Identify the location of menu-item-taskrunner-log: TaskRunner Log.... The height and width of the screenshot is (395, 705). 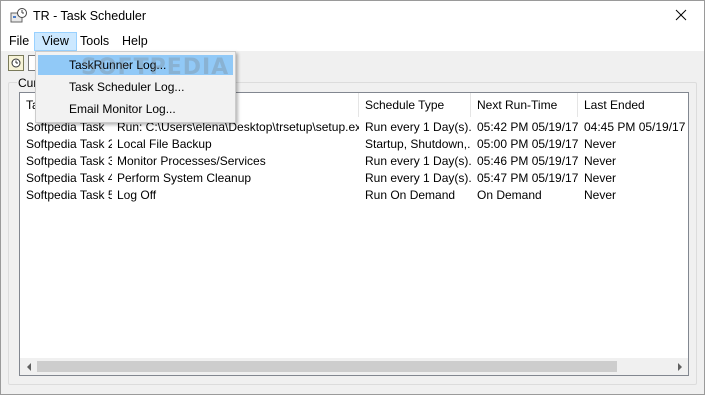
(135, 65).